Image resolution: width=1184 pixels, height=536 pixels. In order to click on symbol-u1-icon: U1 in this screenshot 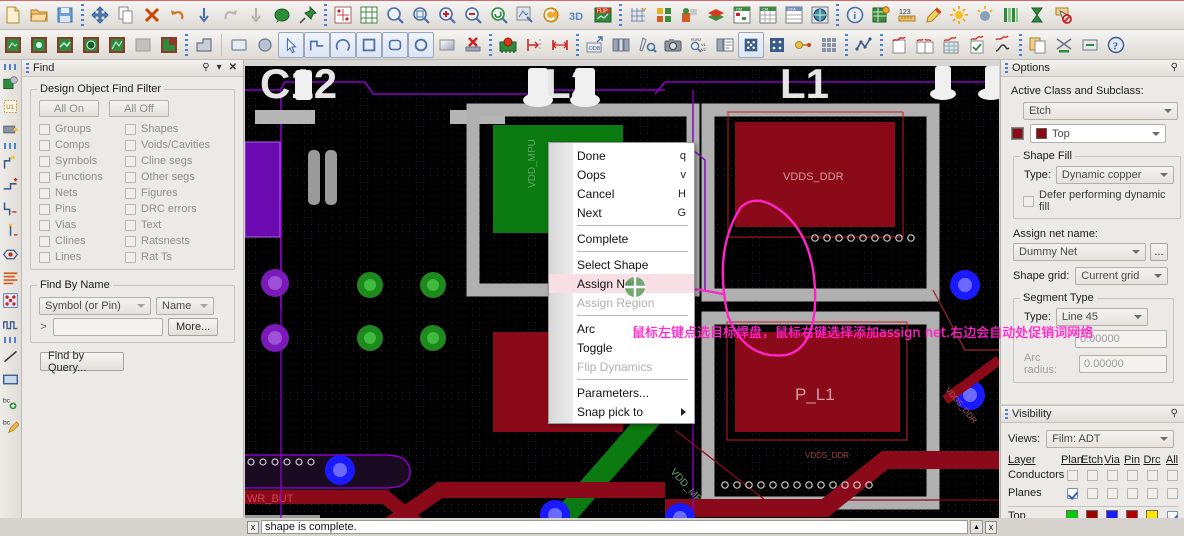, I will do `click(11, 106)`.